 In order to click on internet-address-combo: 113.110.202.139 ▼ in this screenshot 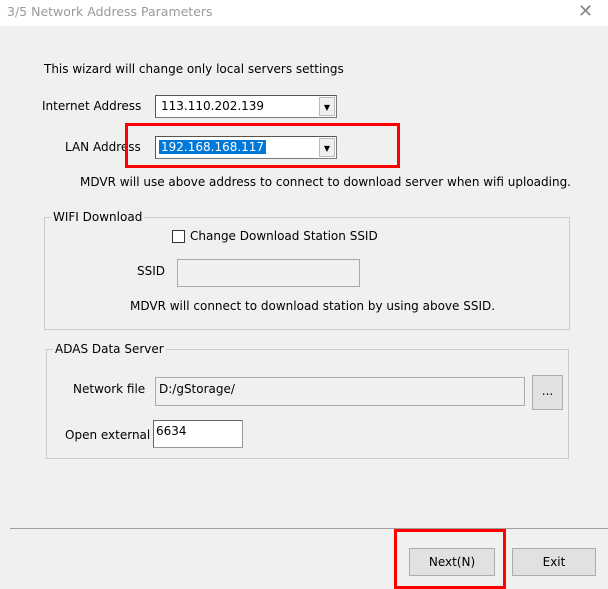, I will do `click(246, 106)`.